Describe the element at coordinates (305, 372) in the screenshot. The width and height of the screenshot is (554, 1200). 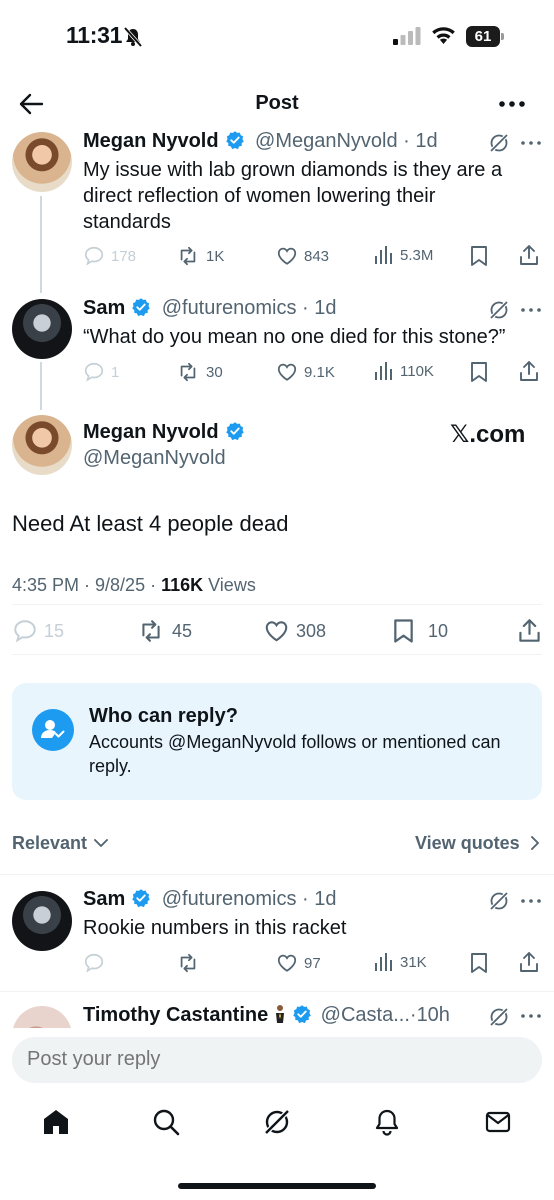
I see `like-button: 9.1K` at that location.